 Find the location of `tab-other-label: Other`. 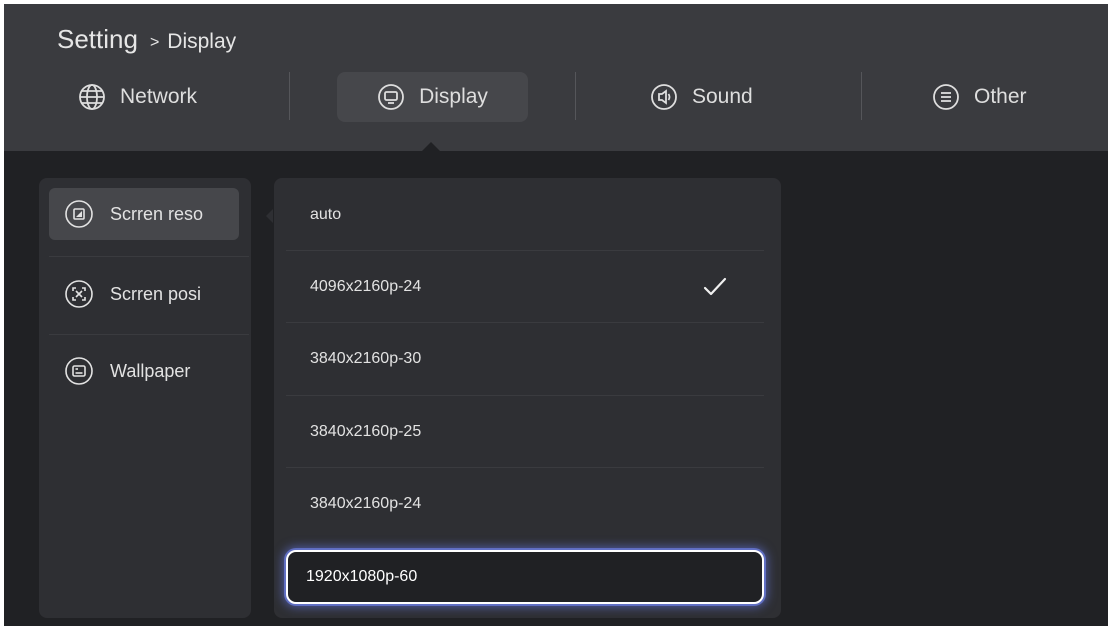

tab-other-label: Other is located at coordinates (1000, 96).